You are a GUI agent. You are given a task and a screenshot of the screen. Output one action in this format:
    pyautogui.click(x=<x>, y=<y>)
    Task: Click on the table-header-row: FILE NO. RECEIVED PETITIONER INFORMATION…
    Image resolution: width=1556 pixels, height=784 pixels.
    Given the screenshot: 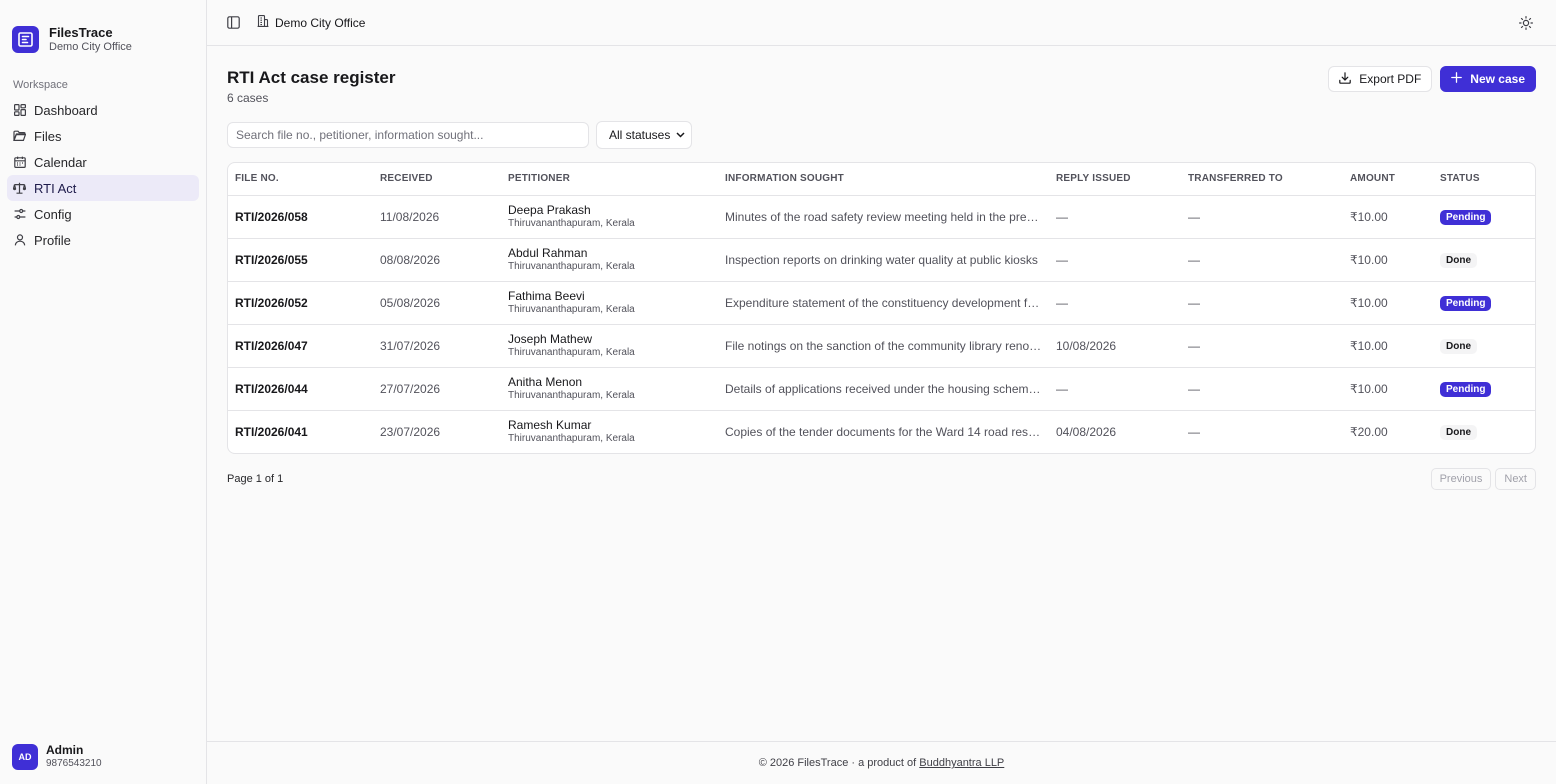 What is the action you would take?
    pyautogui.click(x=881, y=179)
    